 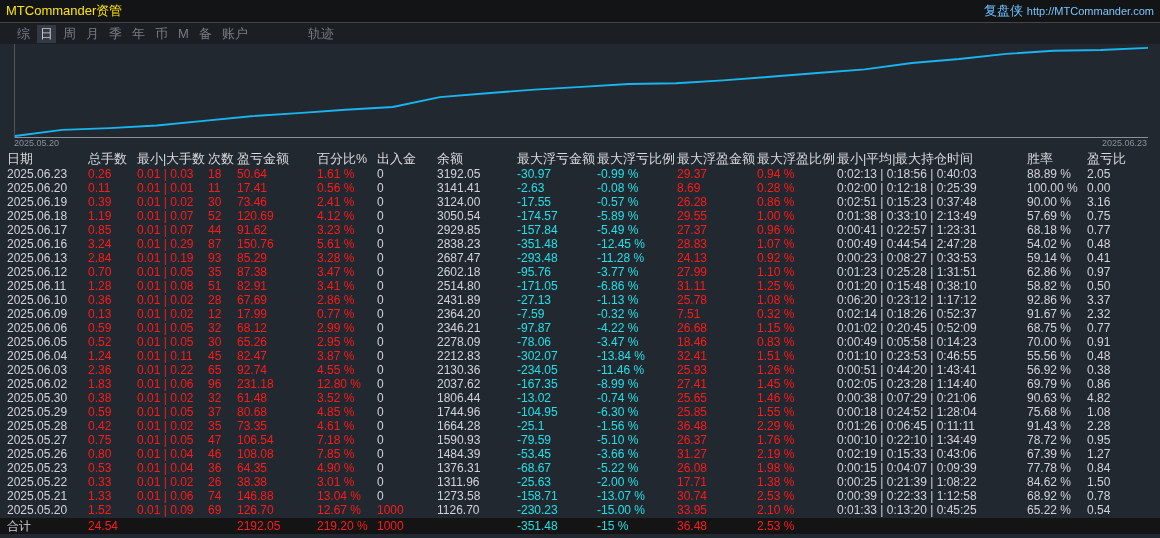 I want to click on table-cell-text: 2025.05.29, so click(x=38, y=412).